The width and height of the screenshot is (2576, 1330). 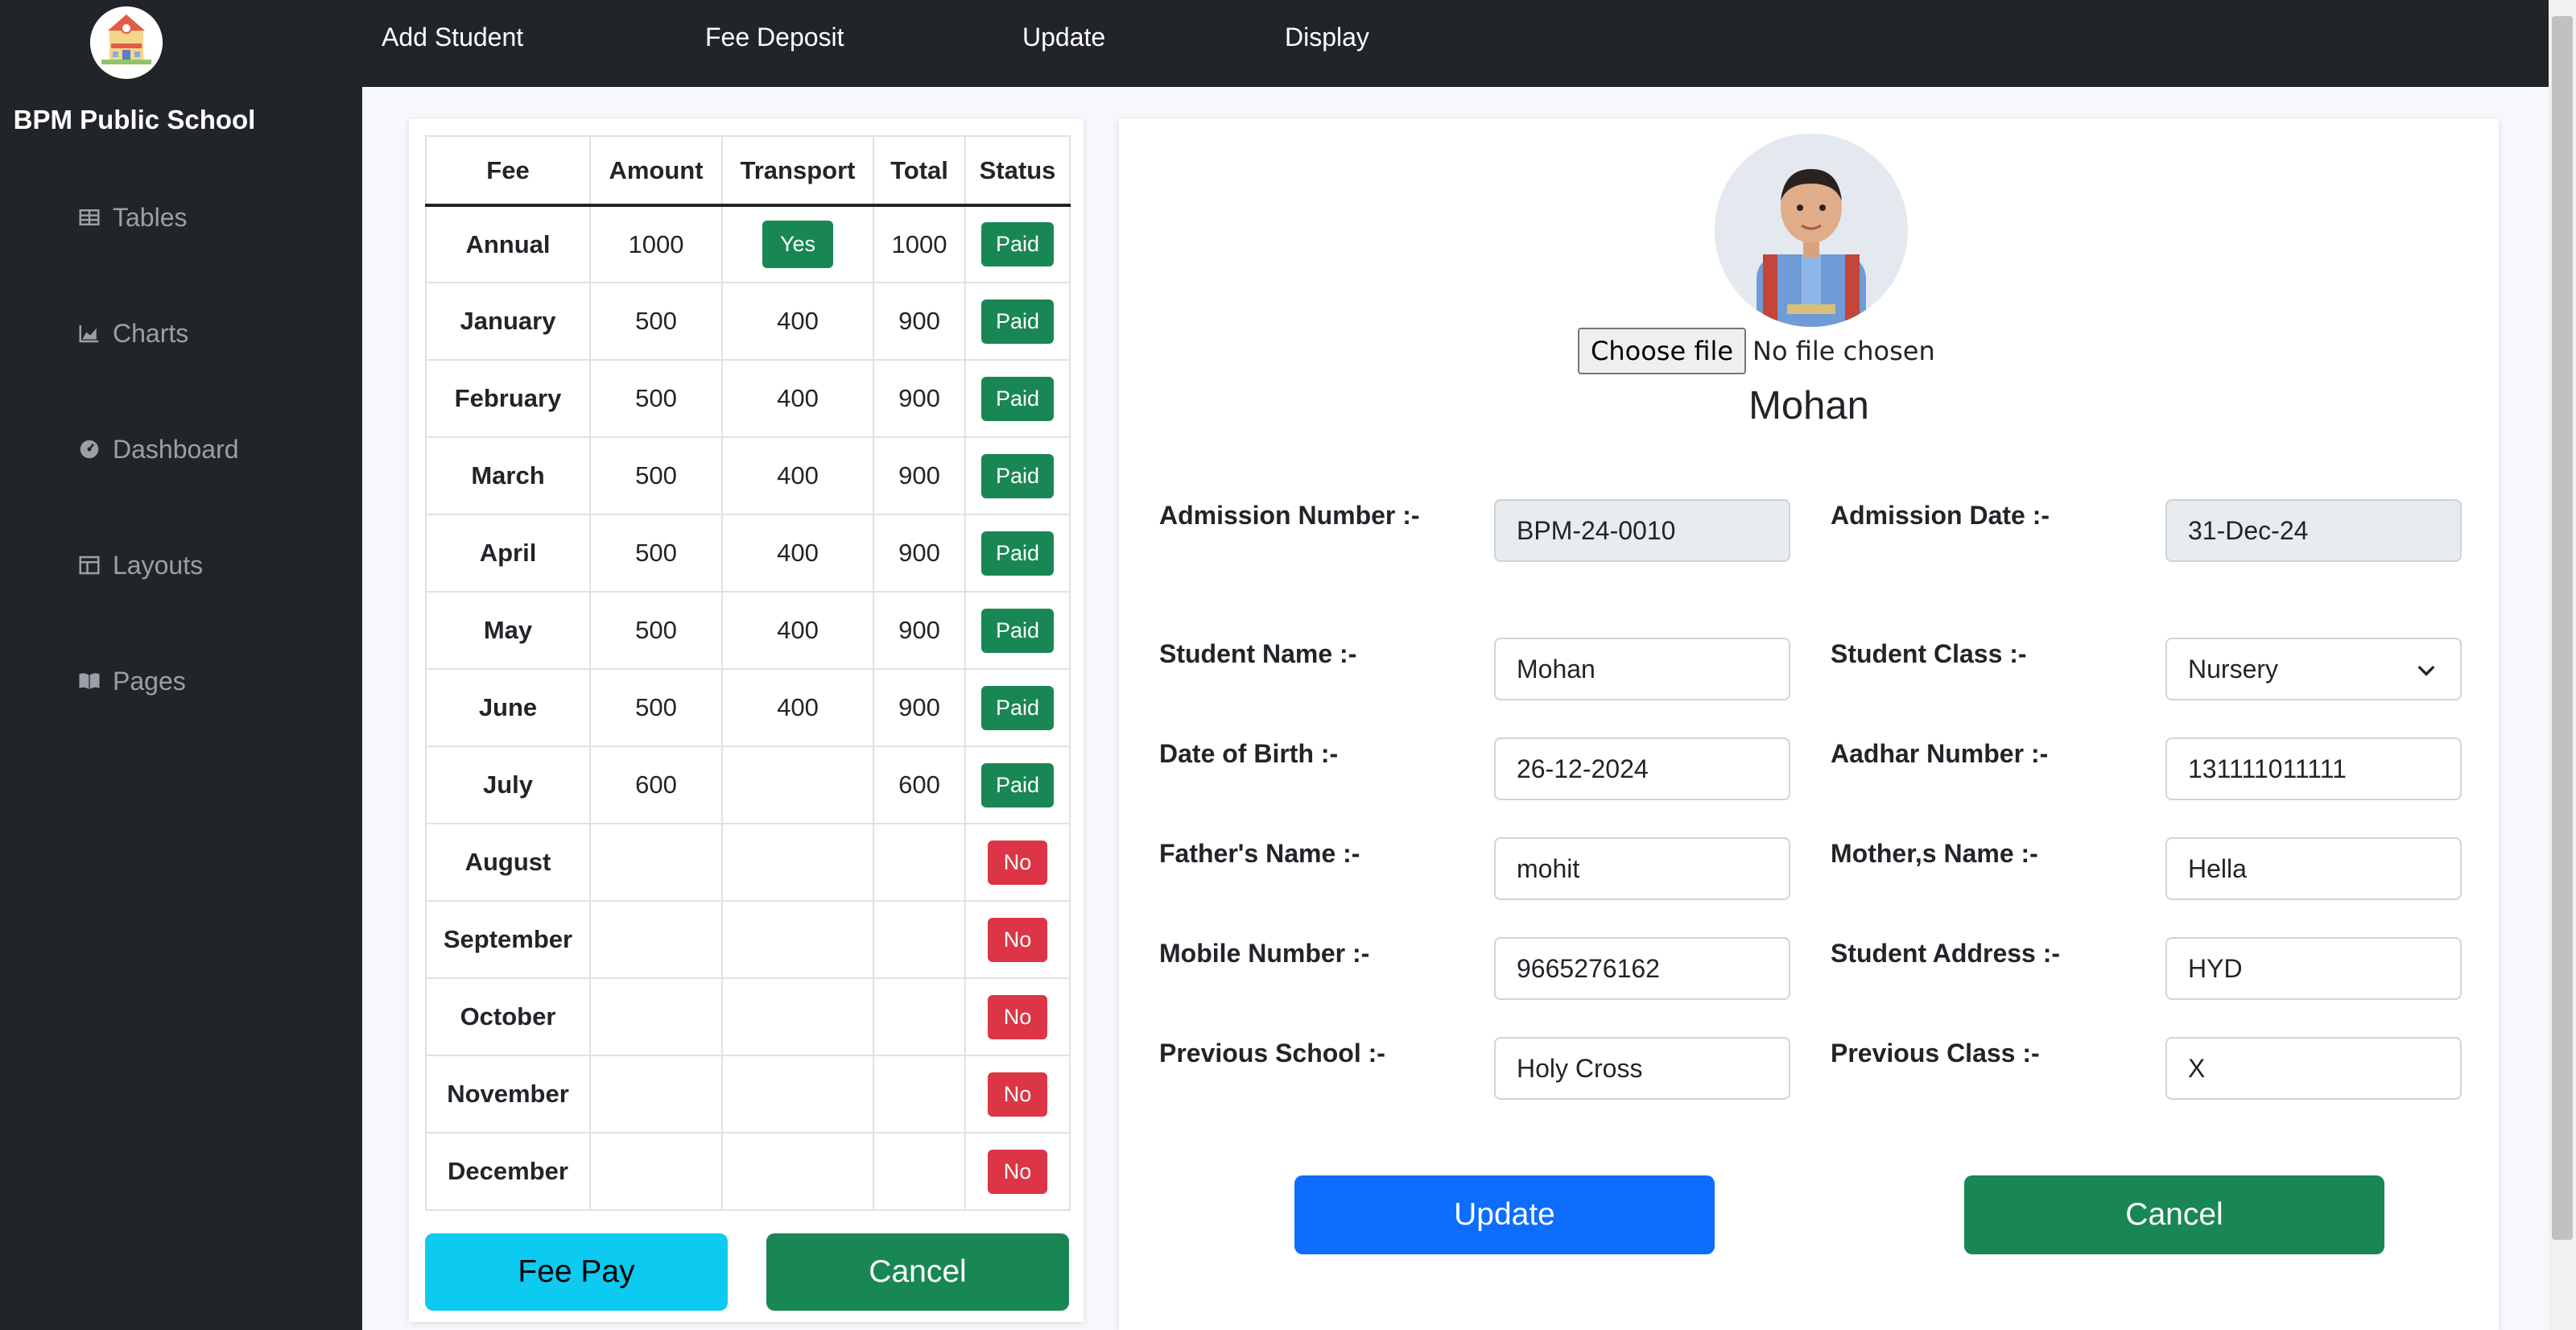 What do you see at coordinates (774, 37) in the screenshot?
I see `nav-fee-deposit: Fee Deposit` at bounding box center [774, 37].